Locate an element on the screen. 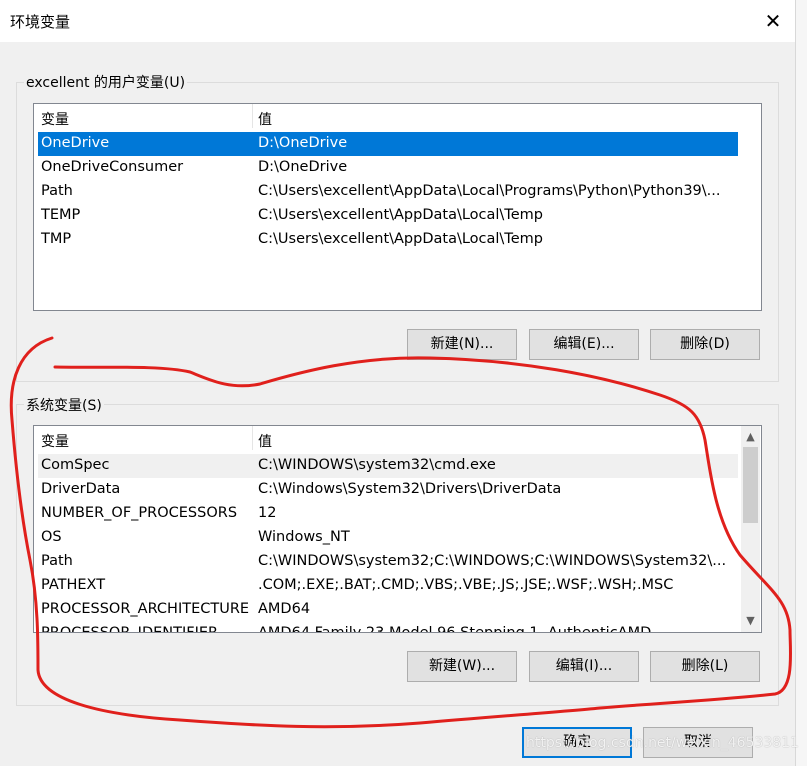 The width and height of the screenshot is (807, 766). vertical-scrollbar: ▲ ▼ is located at coordinates (750, 529).